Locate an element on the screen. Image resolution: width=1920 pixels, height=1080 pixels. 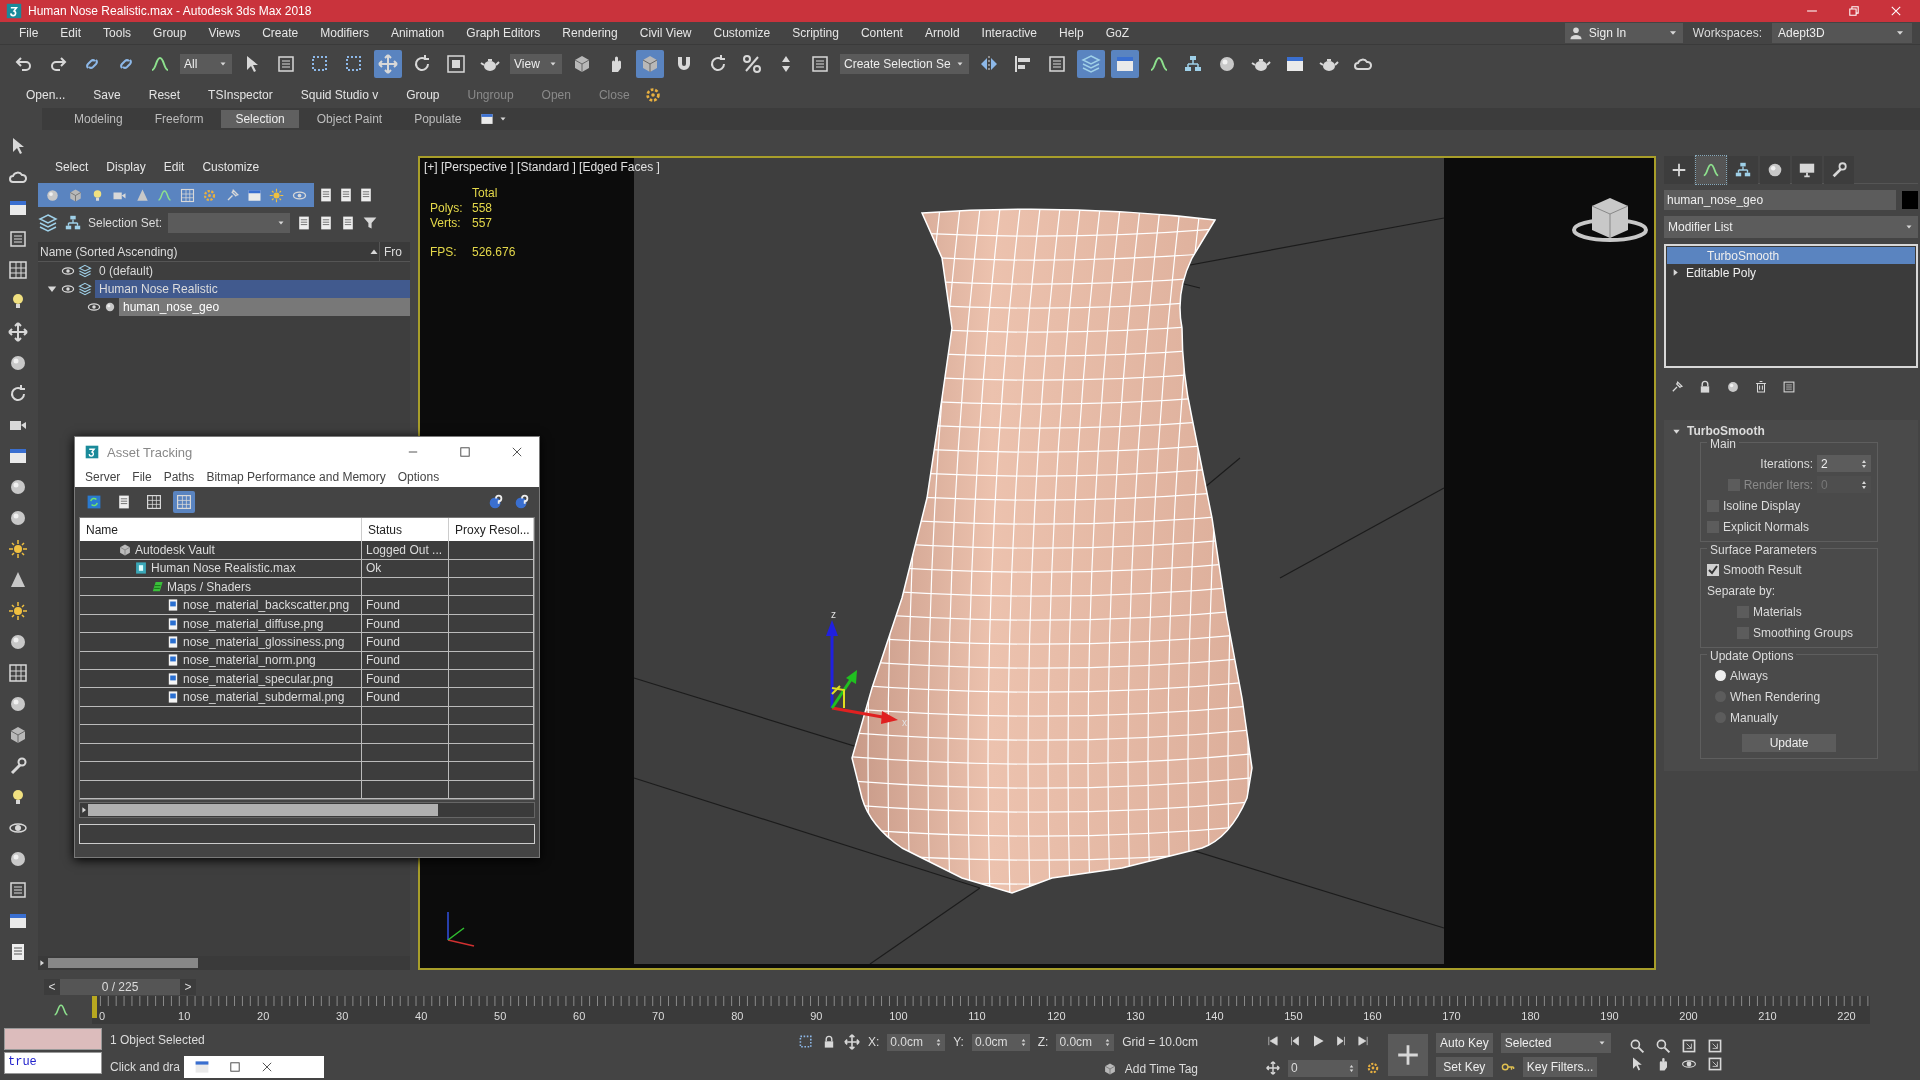
tree-item: Human Nose Realistic is located at coordinates (252, 289).